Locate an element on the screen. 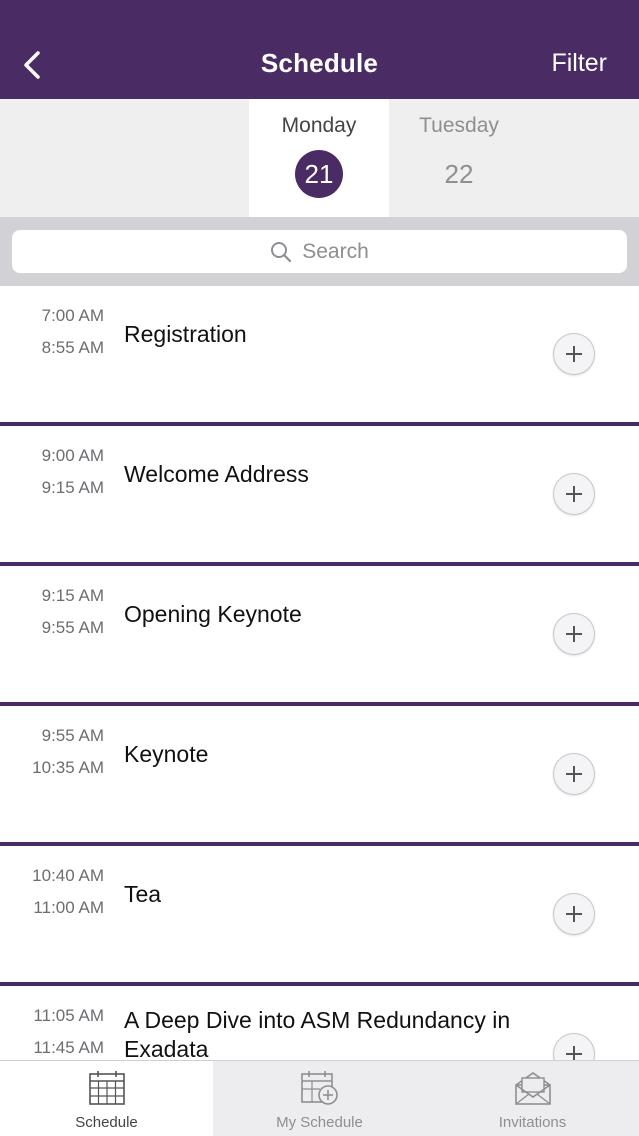  session-title: Keynote is located at coordinates (166, 754).